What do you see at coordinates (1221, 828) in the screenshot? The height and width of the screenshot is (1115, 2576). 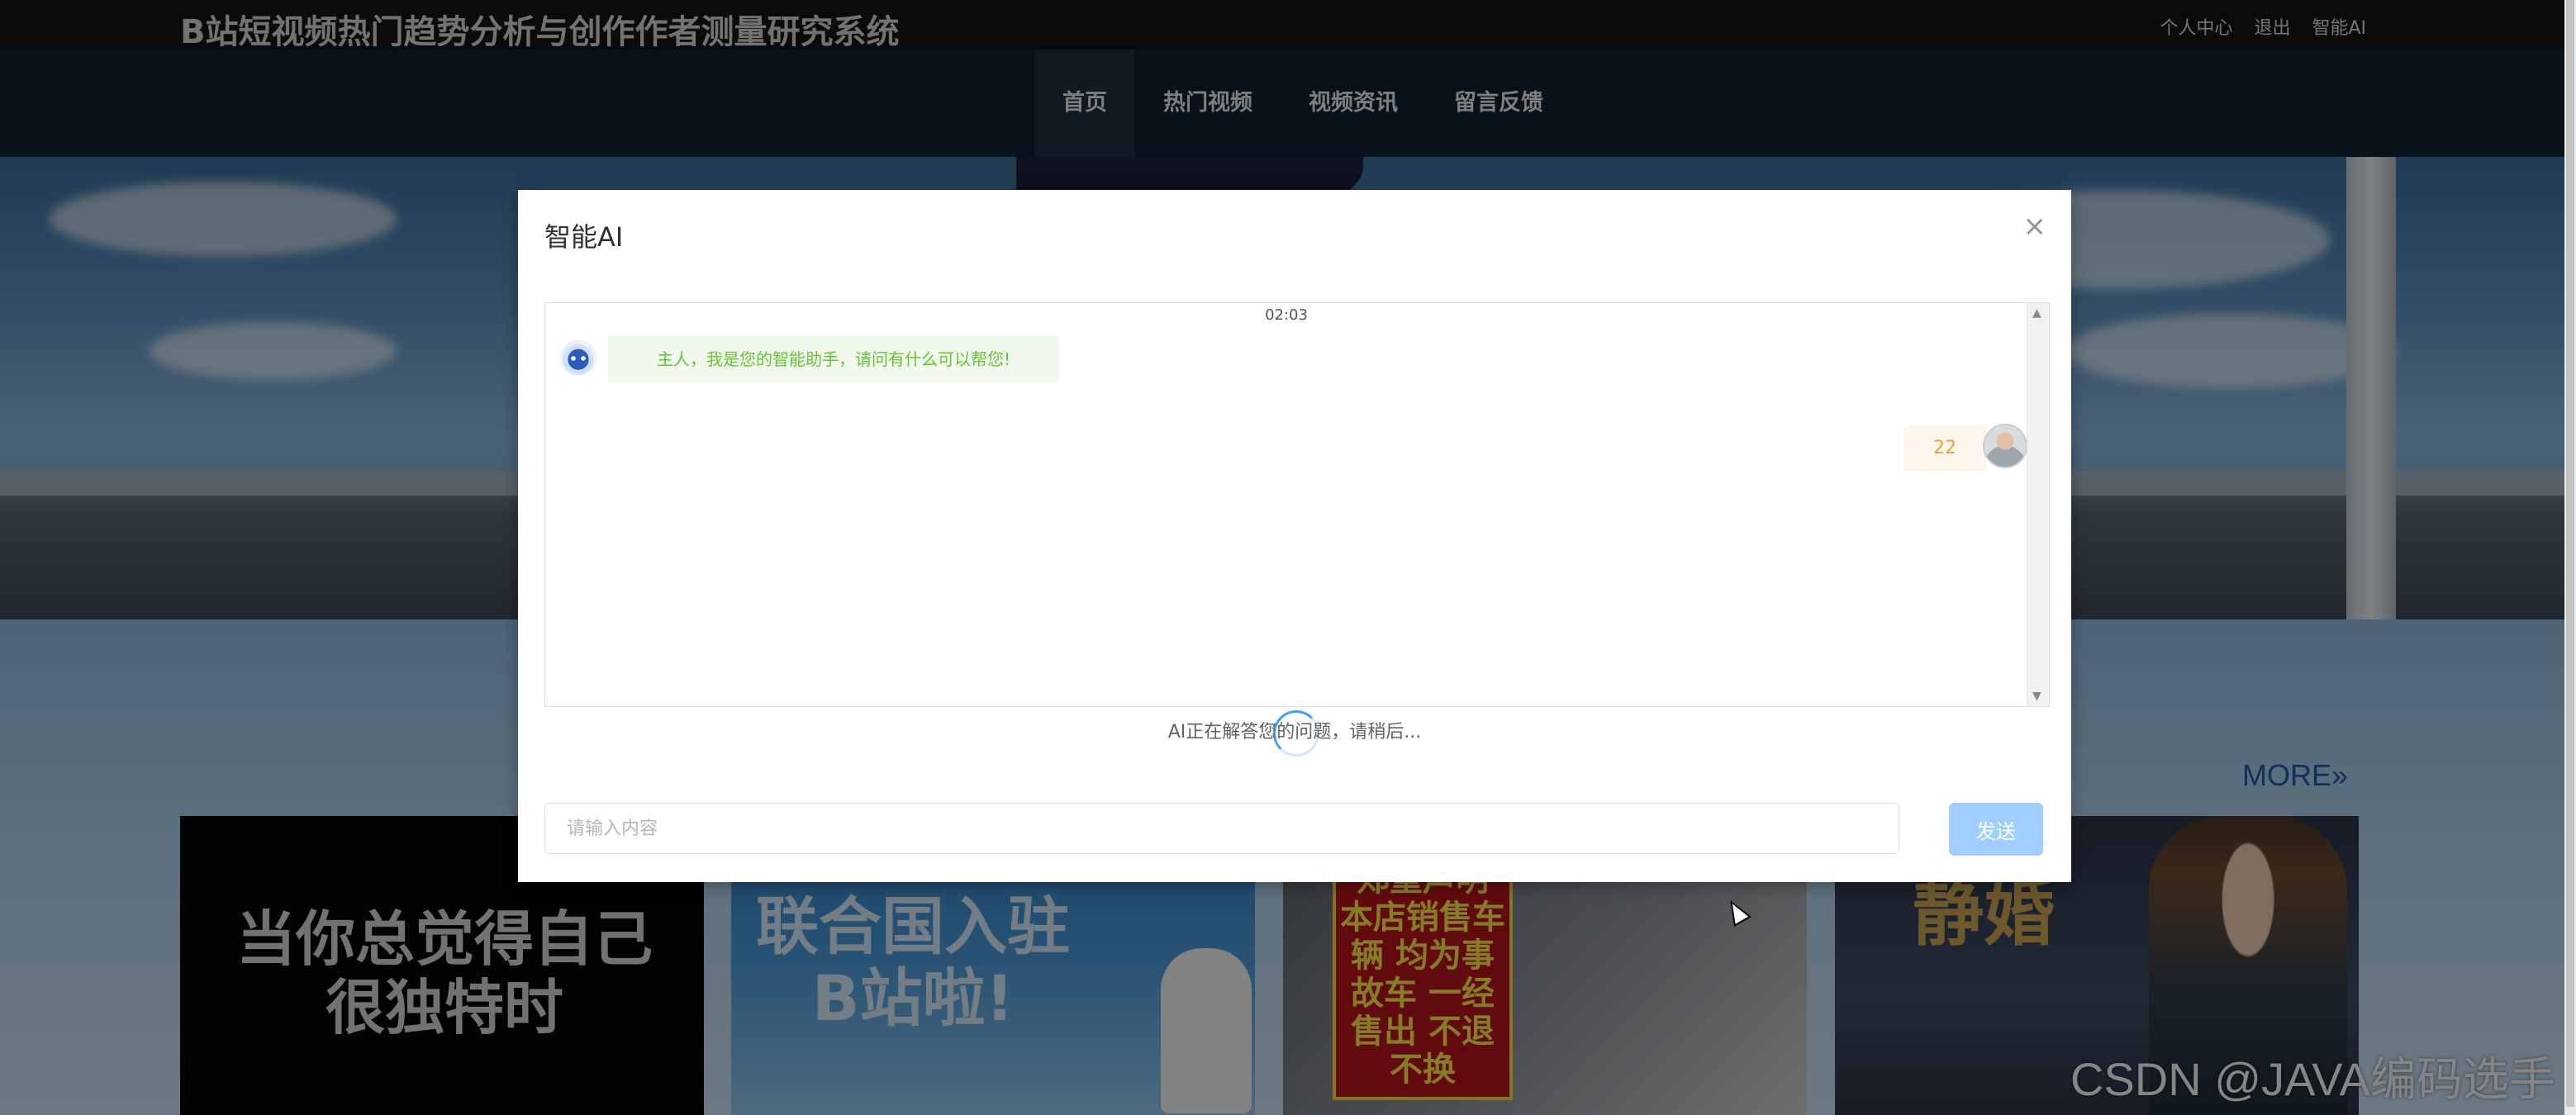 I see `chat-input` at bounding box center [1221, 828].